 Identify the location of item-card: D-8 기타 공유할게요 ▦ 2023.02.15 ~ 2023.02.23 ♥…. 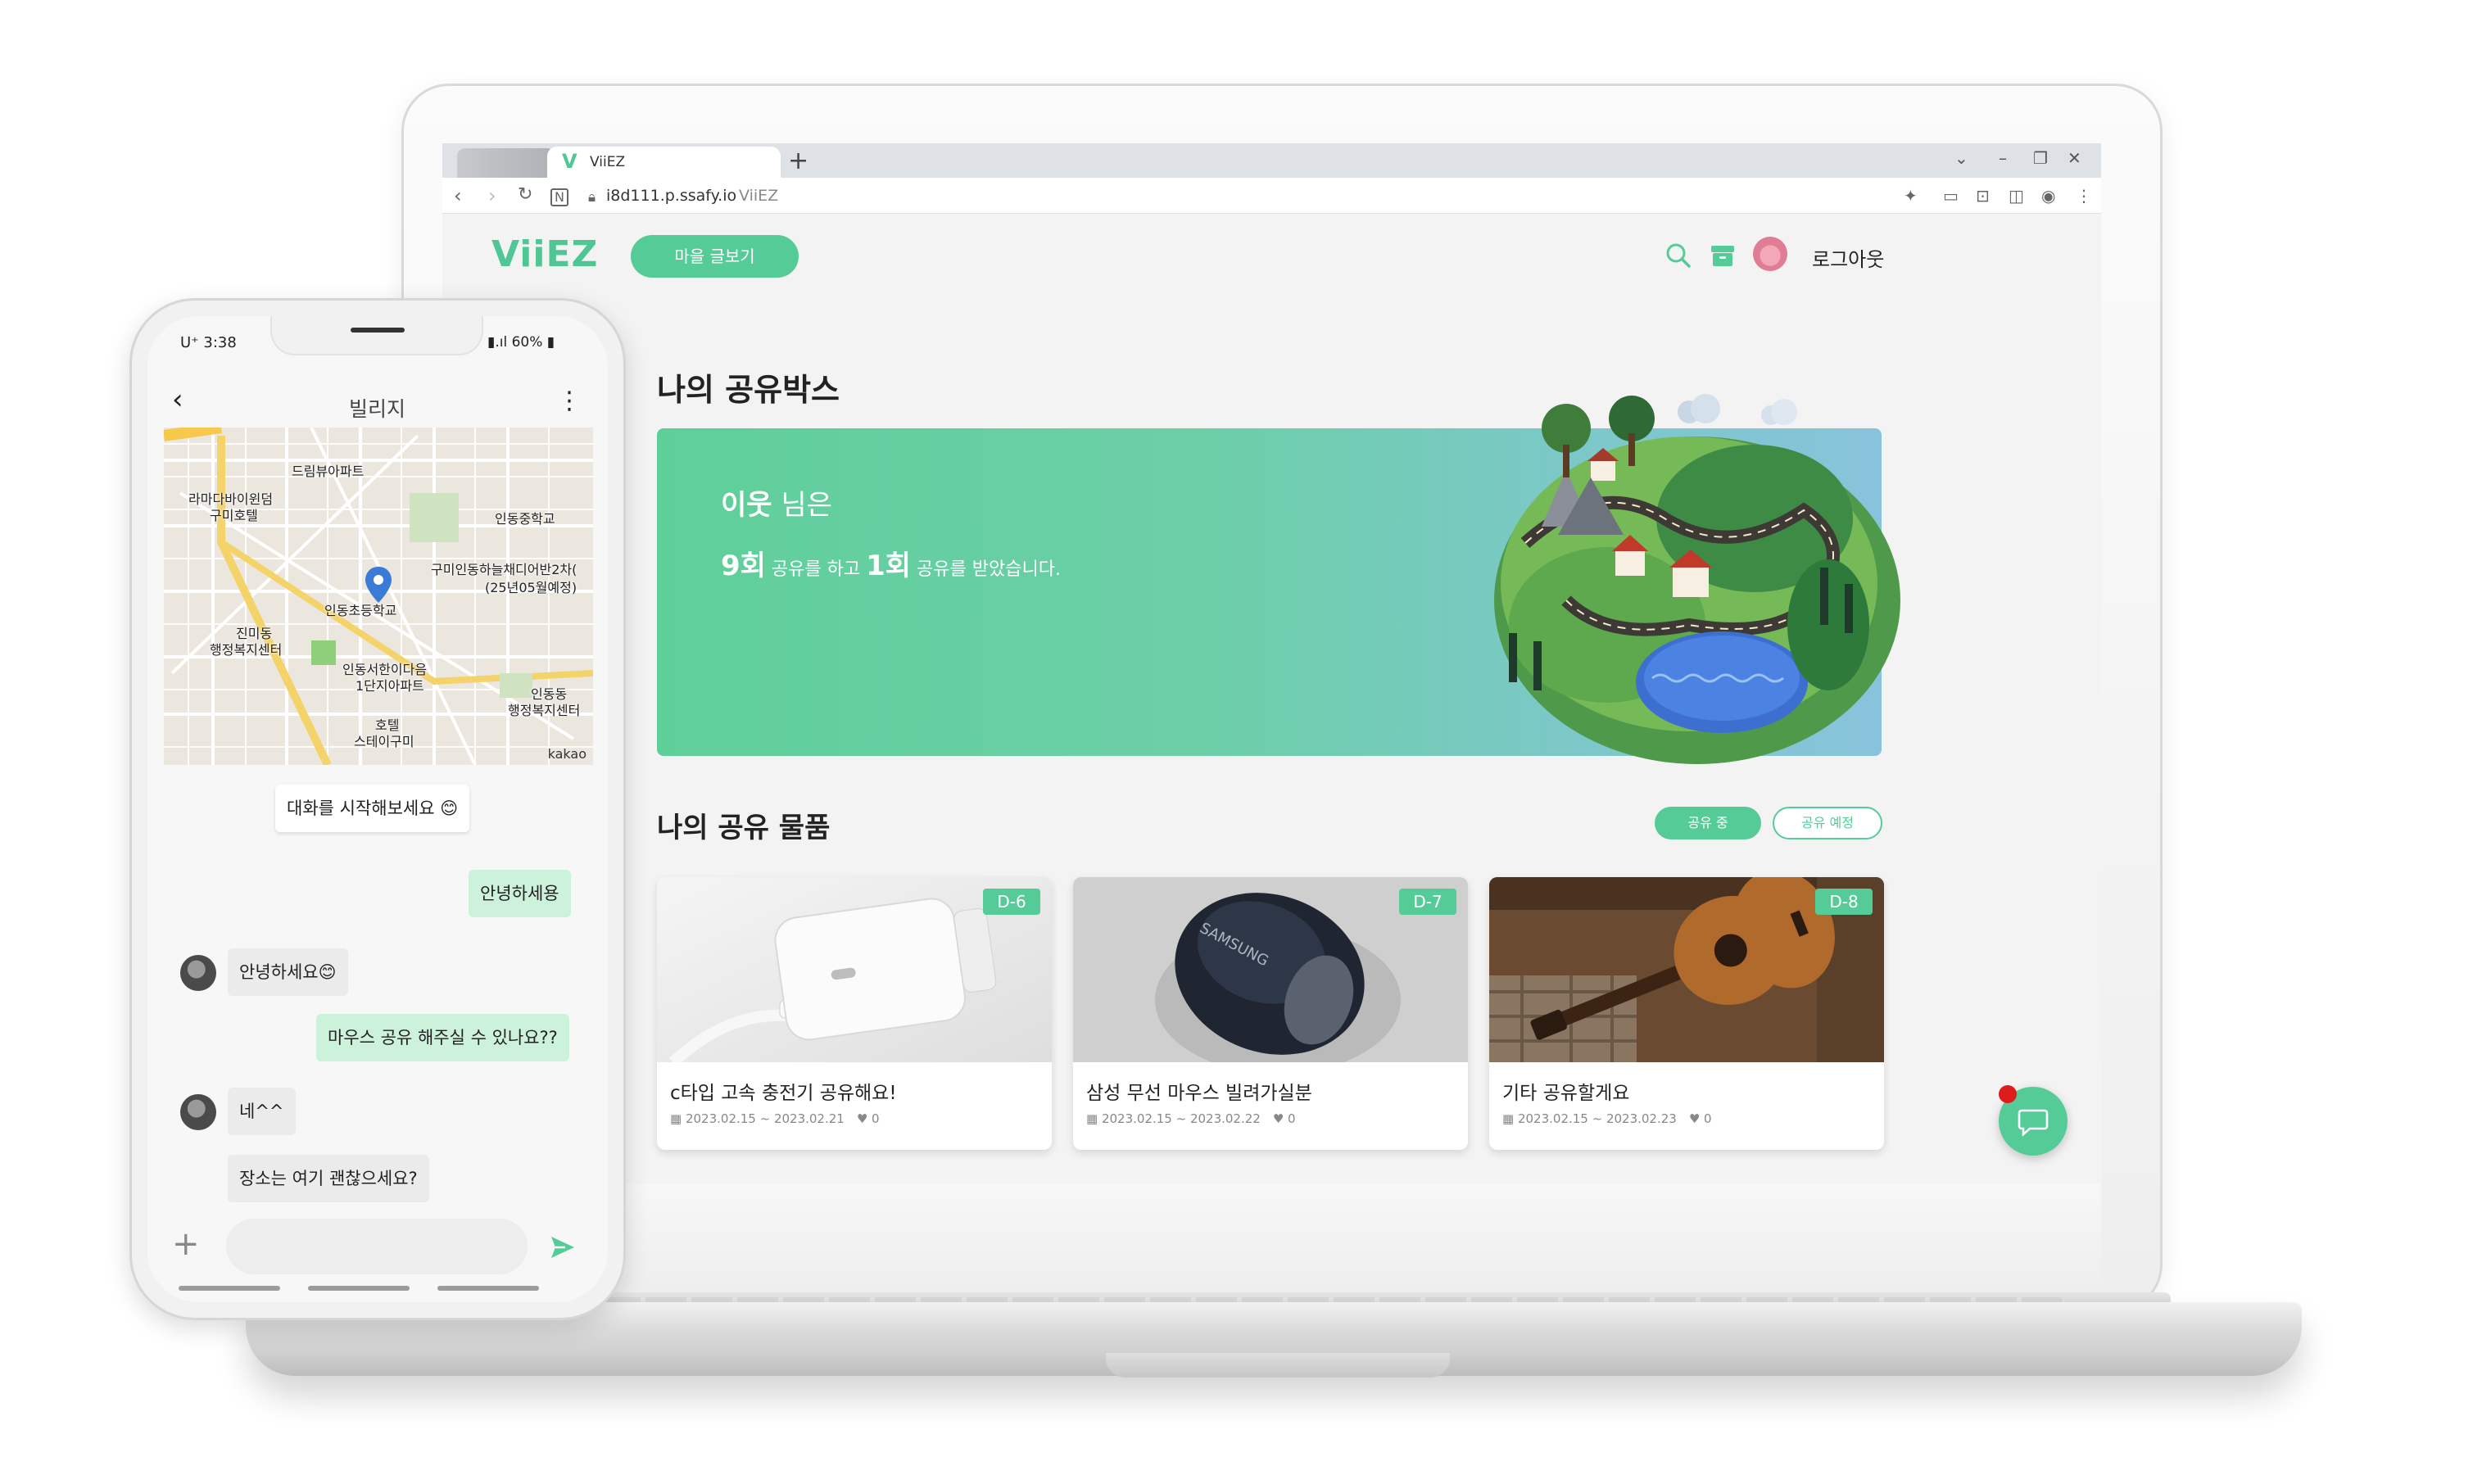
(1686, 1013).